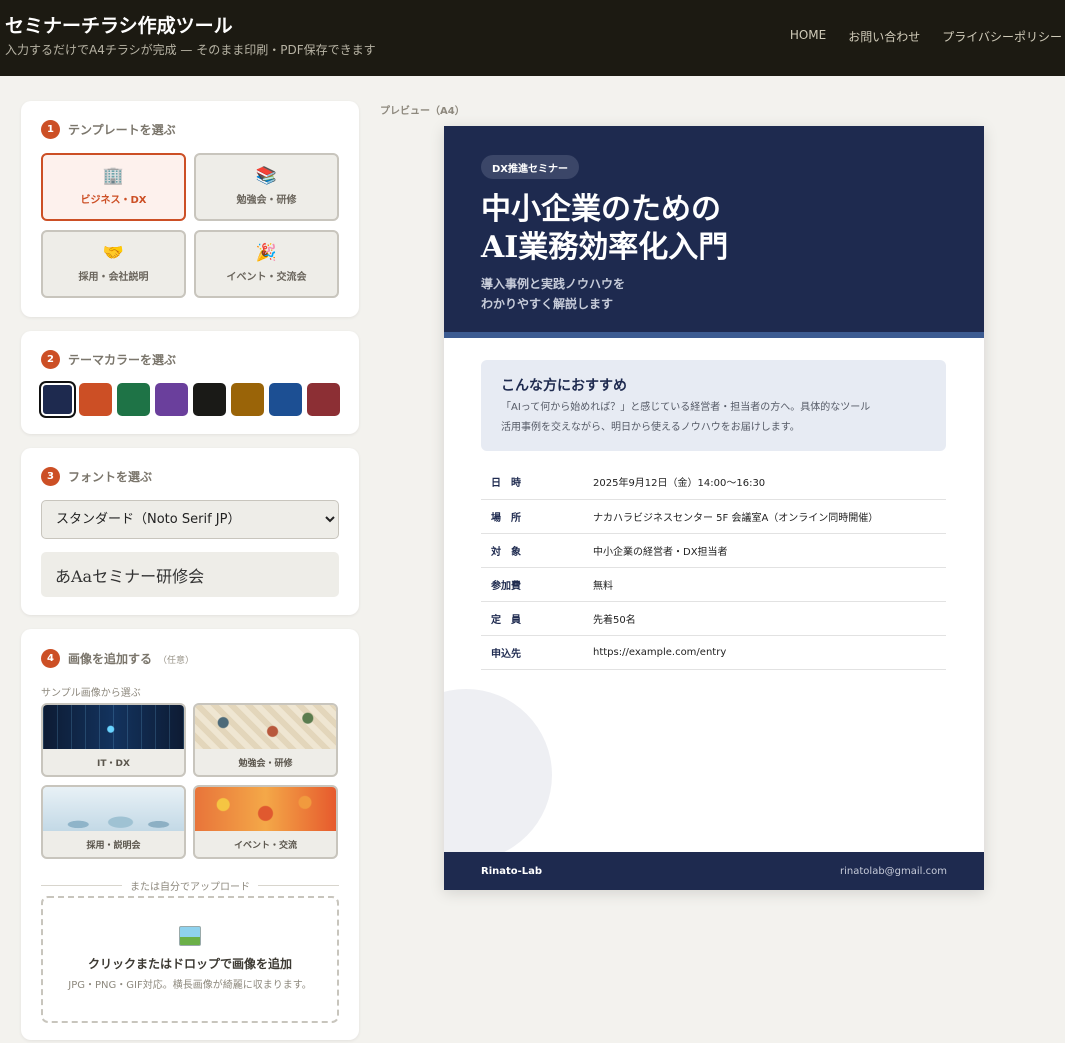 This screenshot has height=1043, width=1065. What do you see at coordinates (714, 871) in the screenshot?
I see `flyer-footer: Rinato-Lab rinatolab@gmail.com` at bounding box center [714, 871].